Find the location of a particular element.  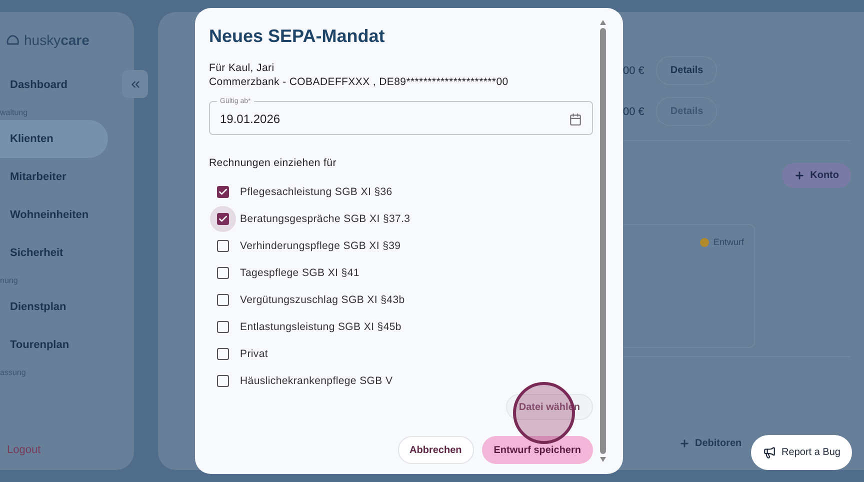

status-label: Entwurf is located at coordinates (728, 242).